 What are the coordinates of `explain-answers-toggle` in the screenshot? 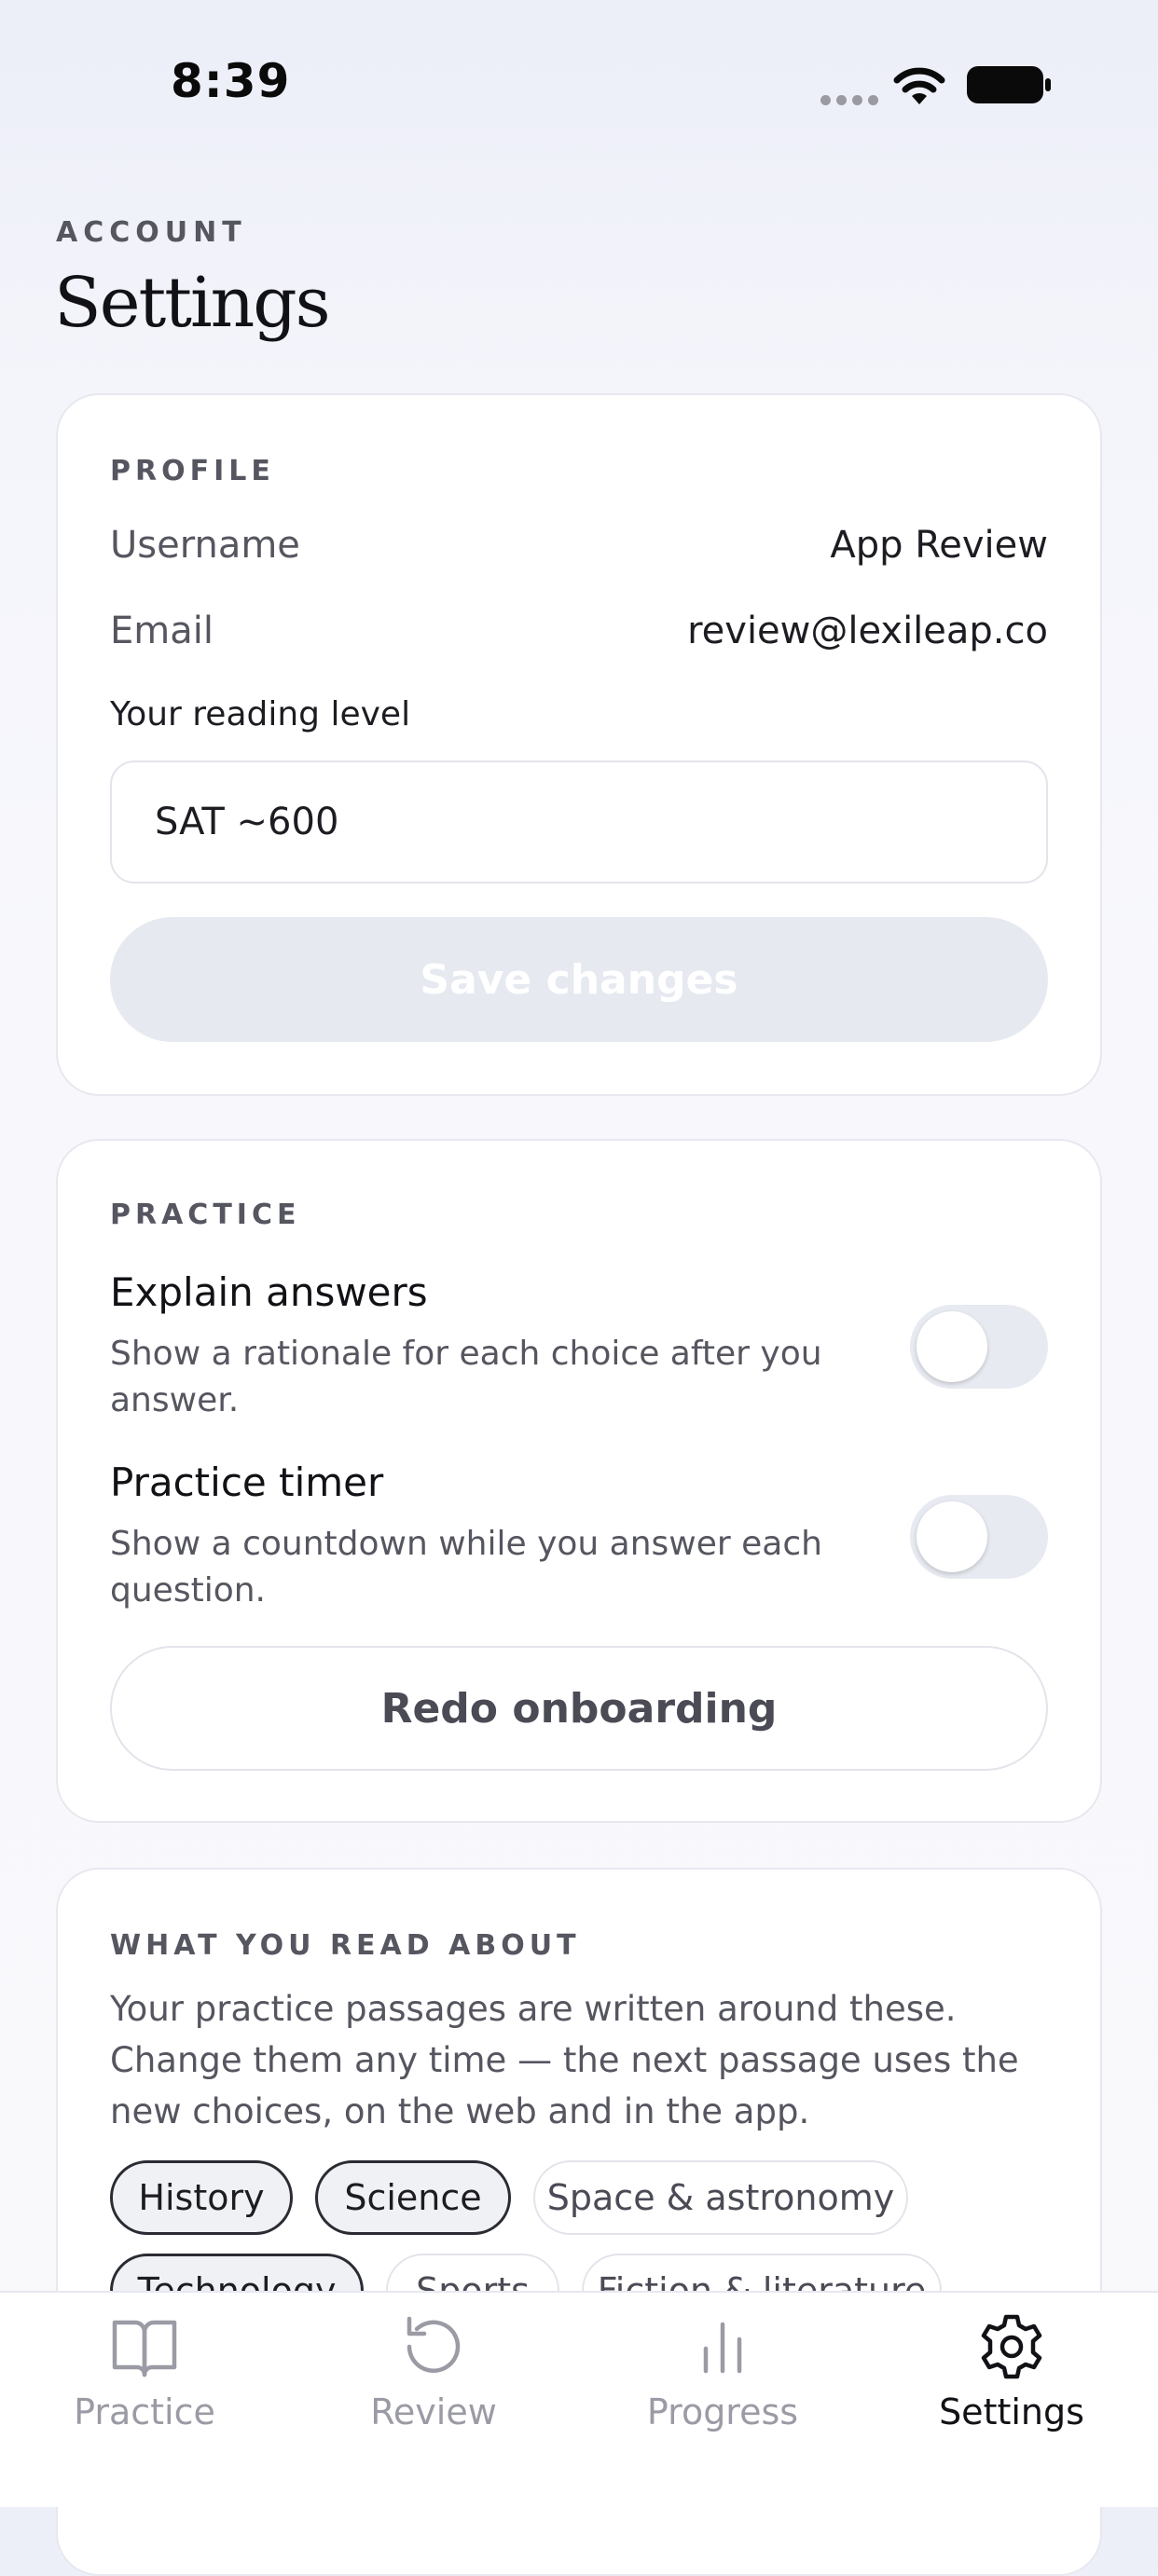 It's located at (979, 1347).